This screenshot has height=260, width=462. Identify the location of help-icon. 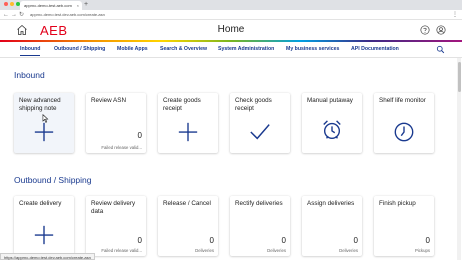
(425, 30).